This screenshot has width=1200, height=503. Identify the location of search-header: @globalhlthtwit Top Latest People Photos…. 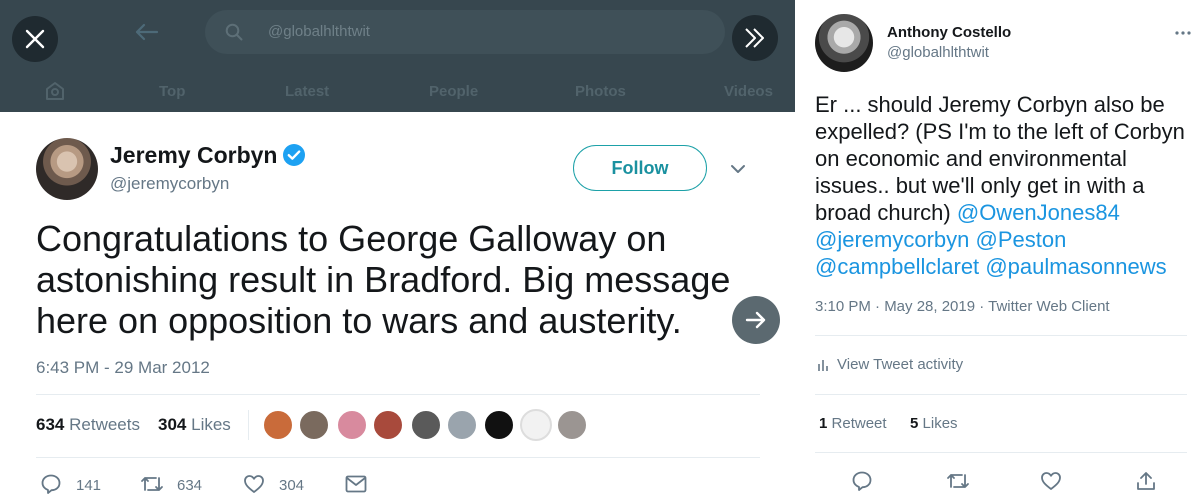
(397, 56).